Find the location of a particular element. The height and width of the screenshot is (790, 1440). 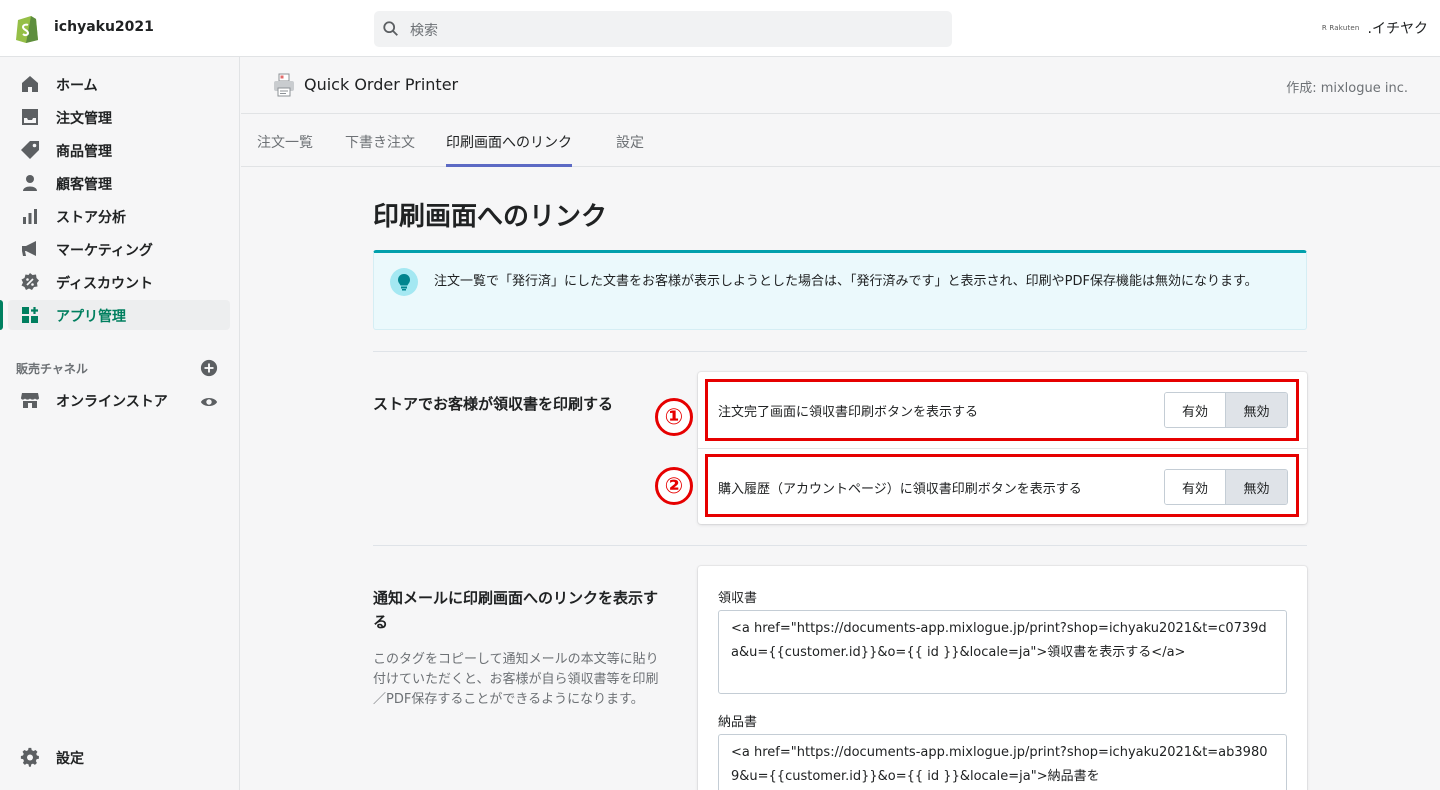

apps-icon is located at coordinates (30, 315).